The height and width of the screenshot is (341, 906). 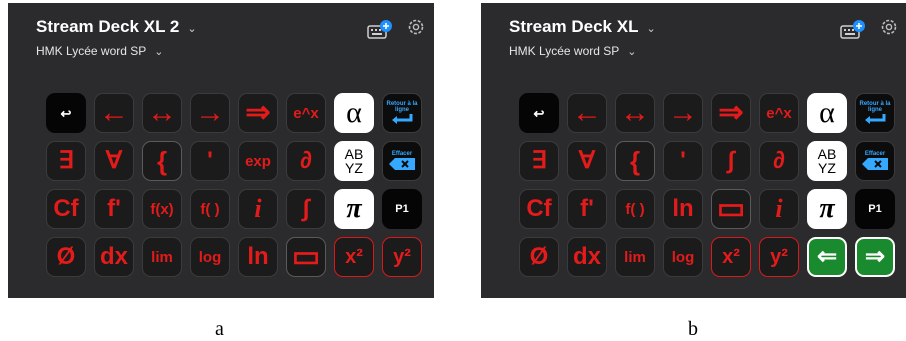 I want to click on key-label: ⇒, so click(x=258, y=112).